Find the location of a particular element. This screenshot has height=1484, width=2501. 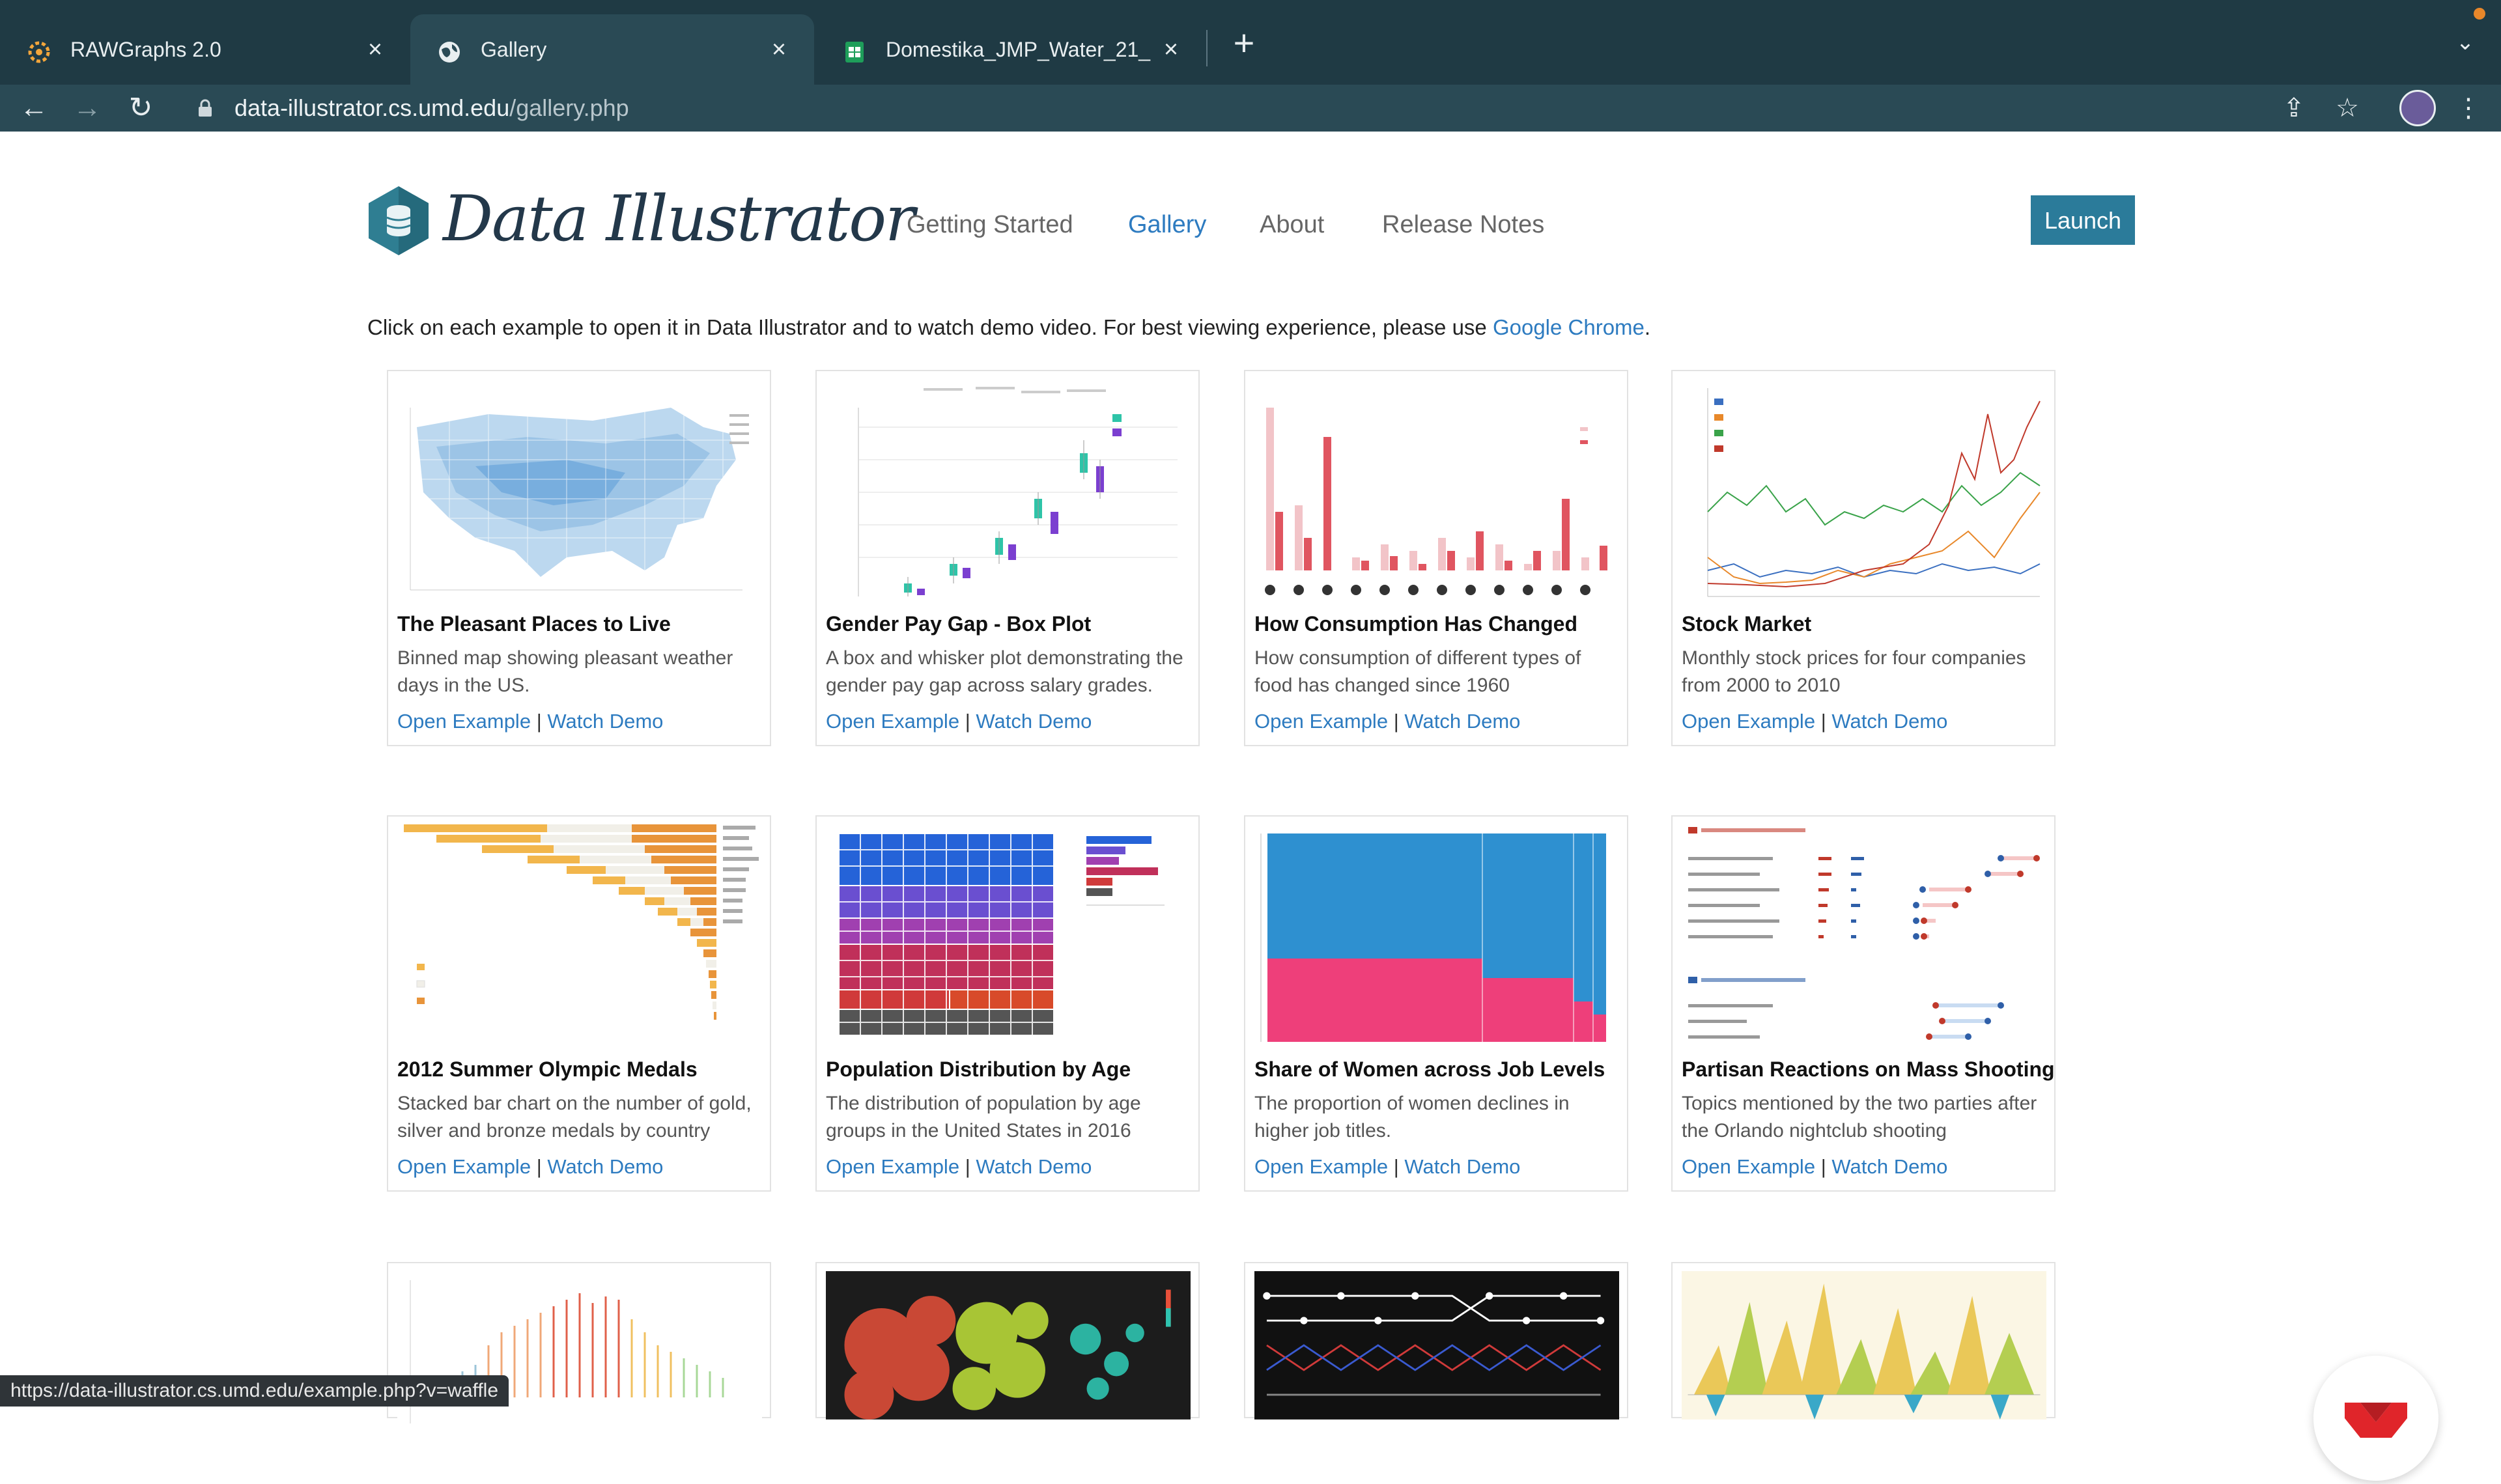

reload-icon: ↻ is located at coordinates (140, 109).